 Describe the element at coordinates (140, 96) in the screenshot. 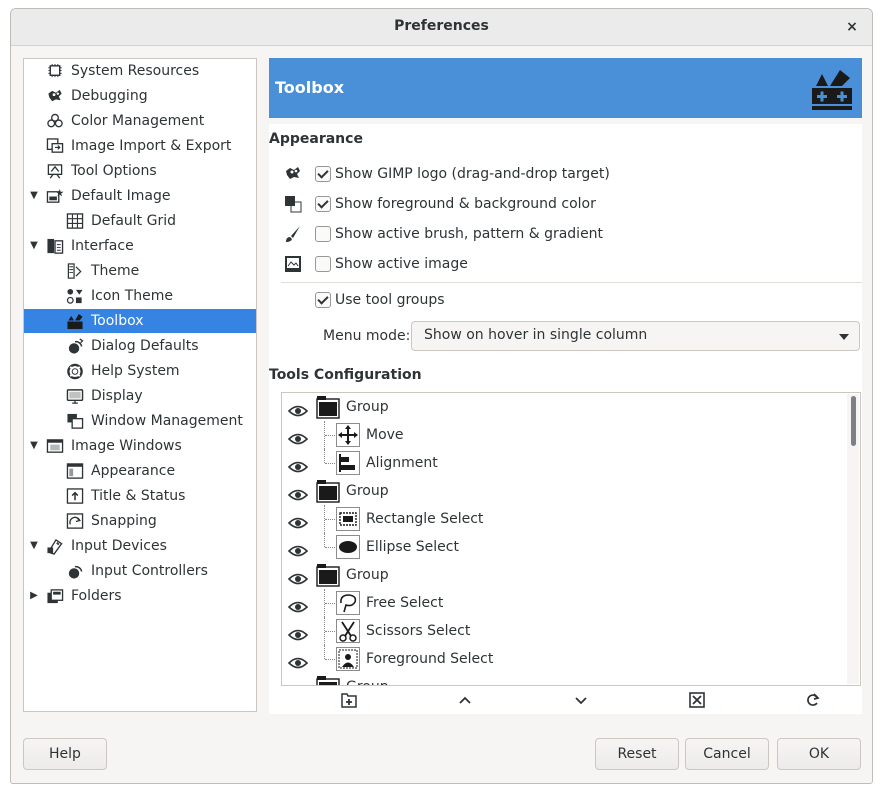

I see `sidebar-item-debugging: Debugging` at that location.